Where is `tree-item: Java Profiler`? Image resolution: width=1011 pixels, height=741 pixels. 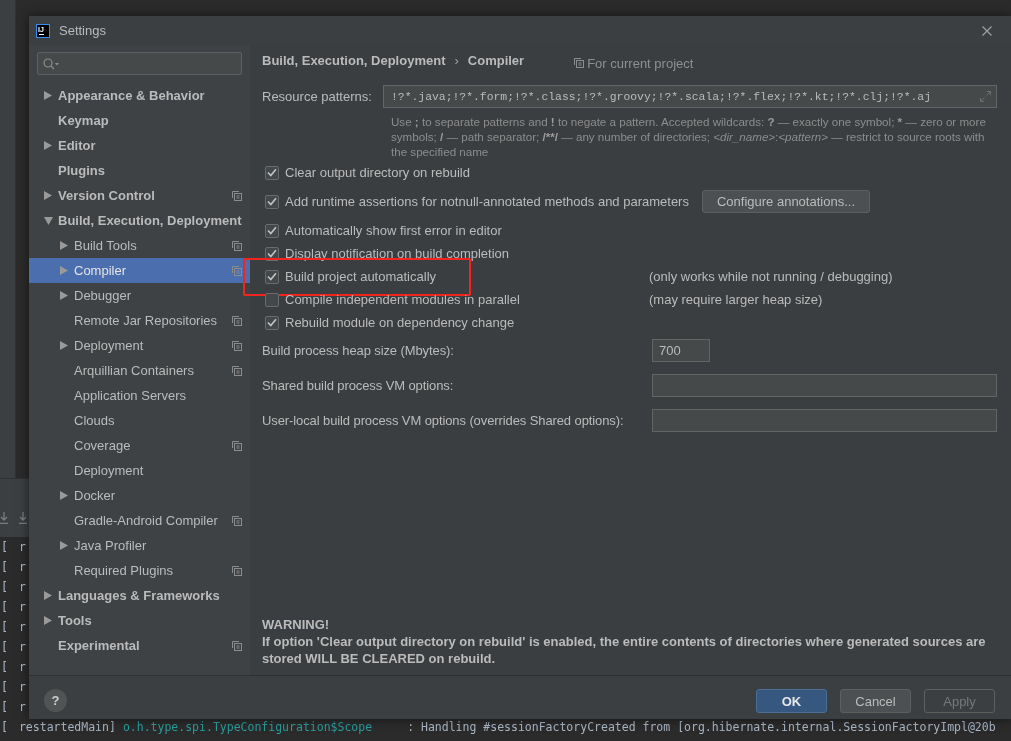
tree-item: Java Profiler is located at coordinates (139, 545).